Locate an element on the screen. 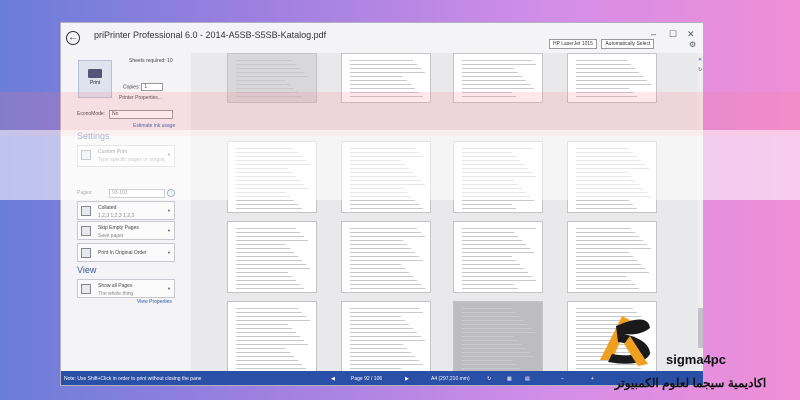  print-button: Print is located at coordinates (95, 79).